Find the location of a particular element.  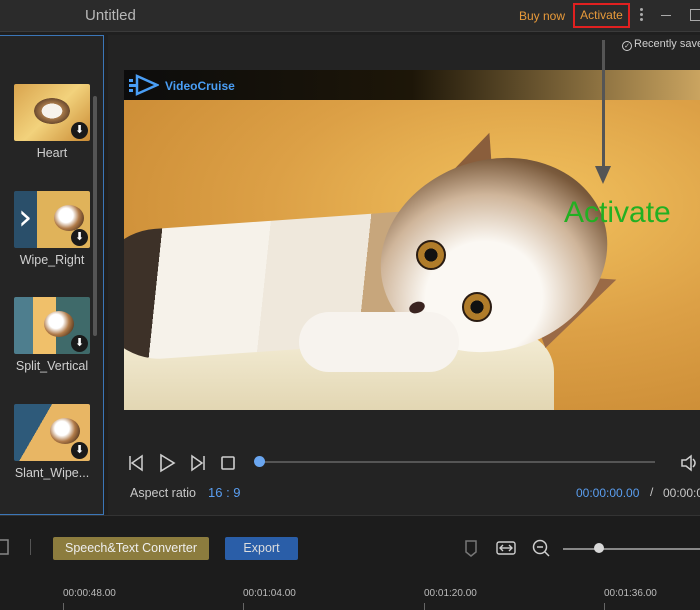

aspect-ratio-label: Aspect ratio is located at coordinates (163, 493).